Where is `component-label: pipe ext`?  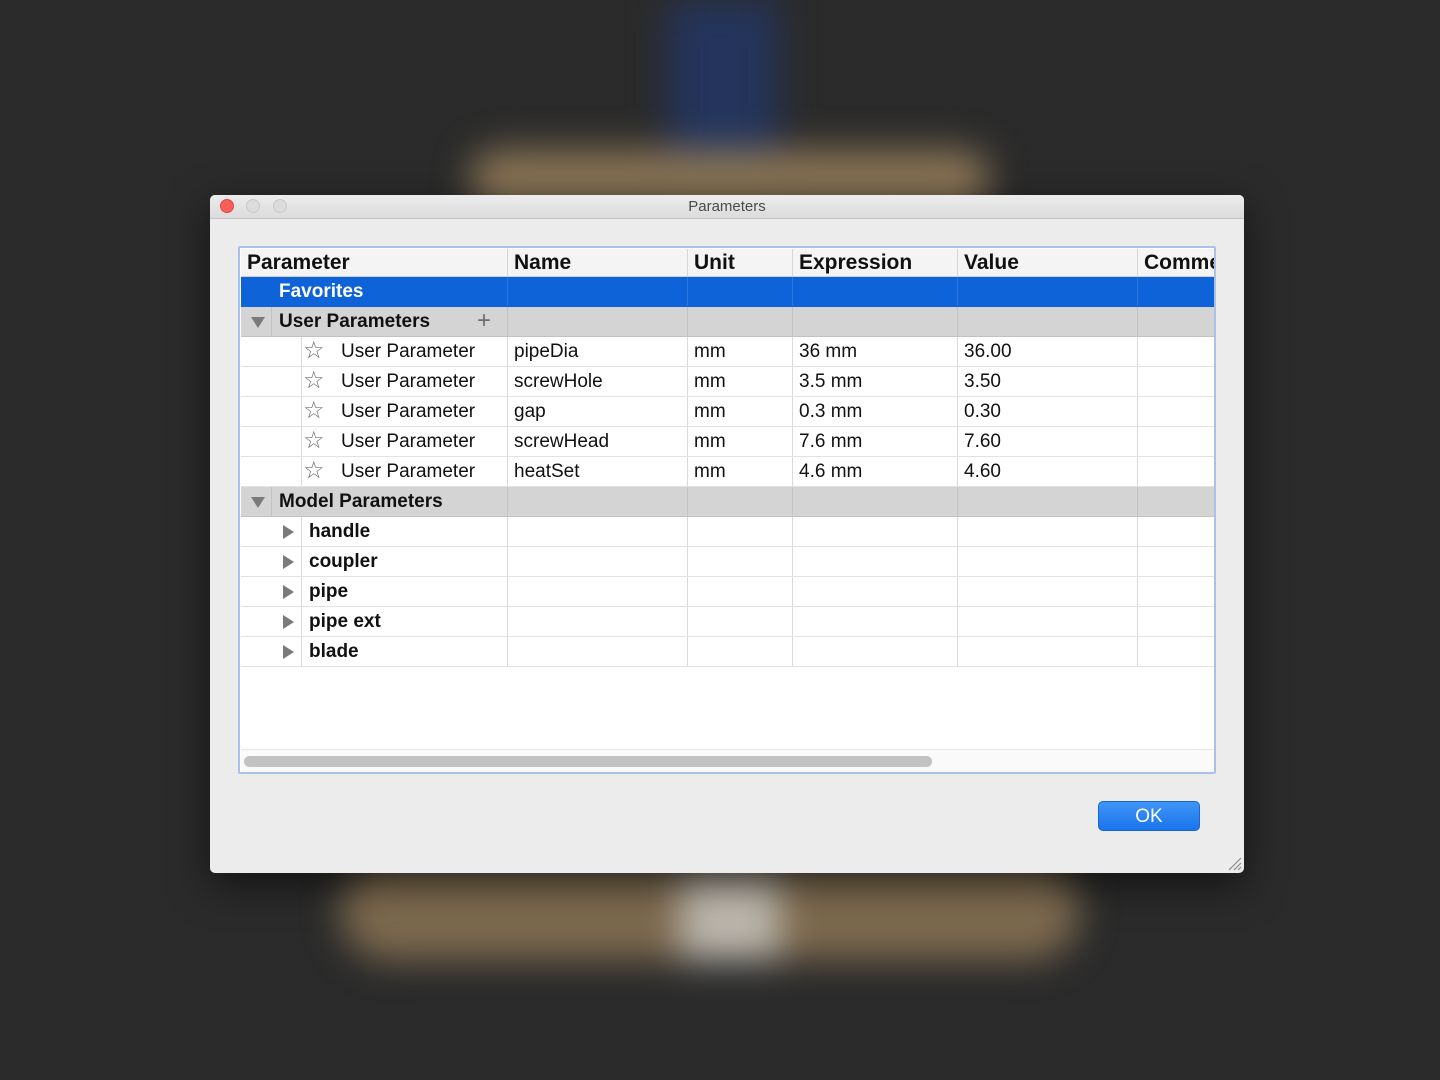
component-label: pipe ext is located at coordinates (345, 621).